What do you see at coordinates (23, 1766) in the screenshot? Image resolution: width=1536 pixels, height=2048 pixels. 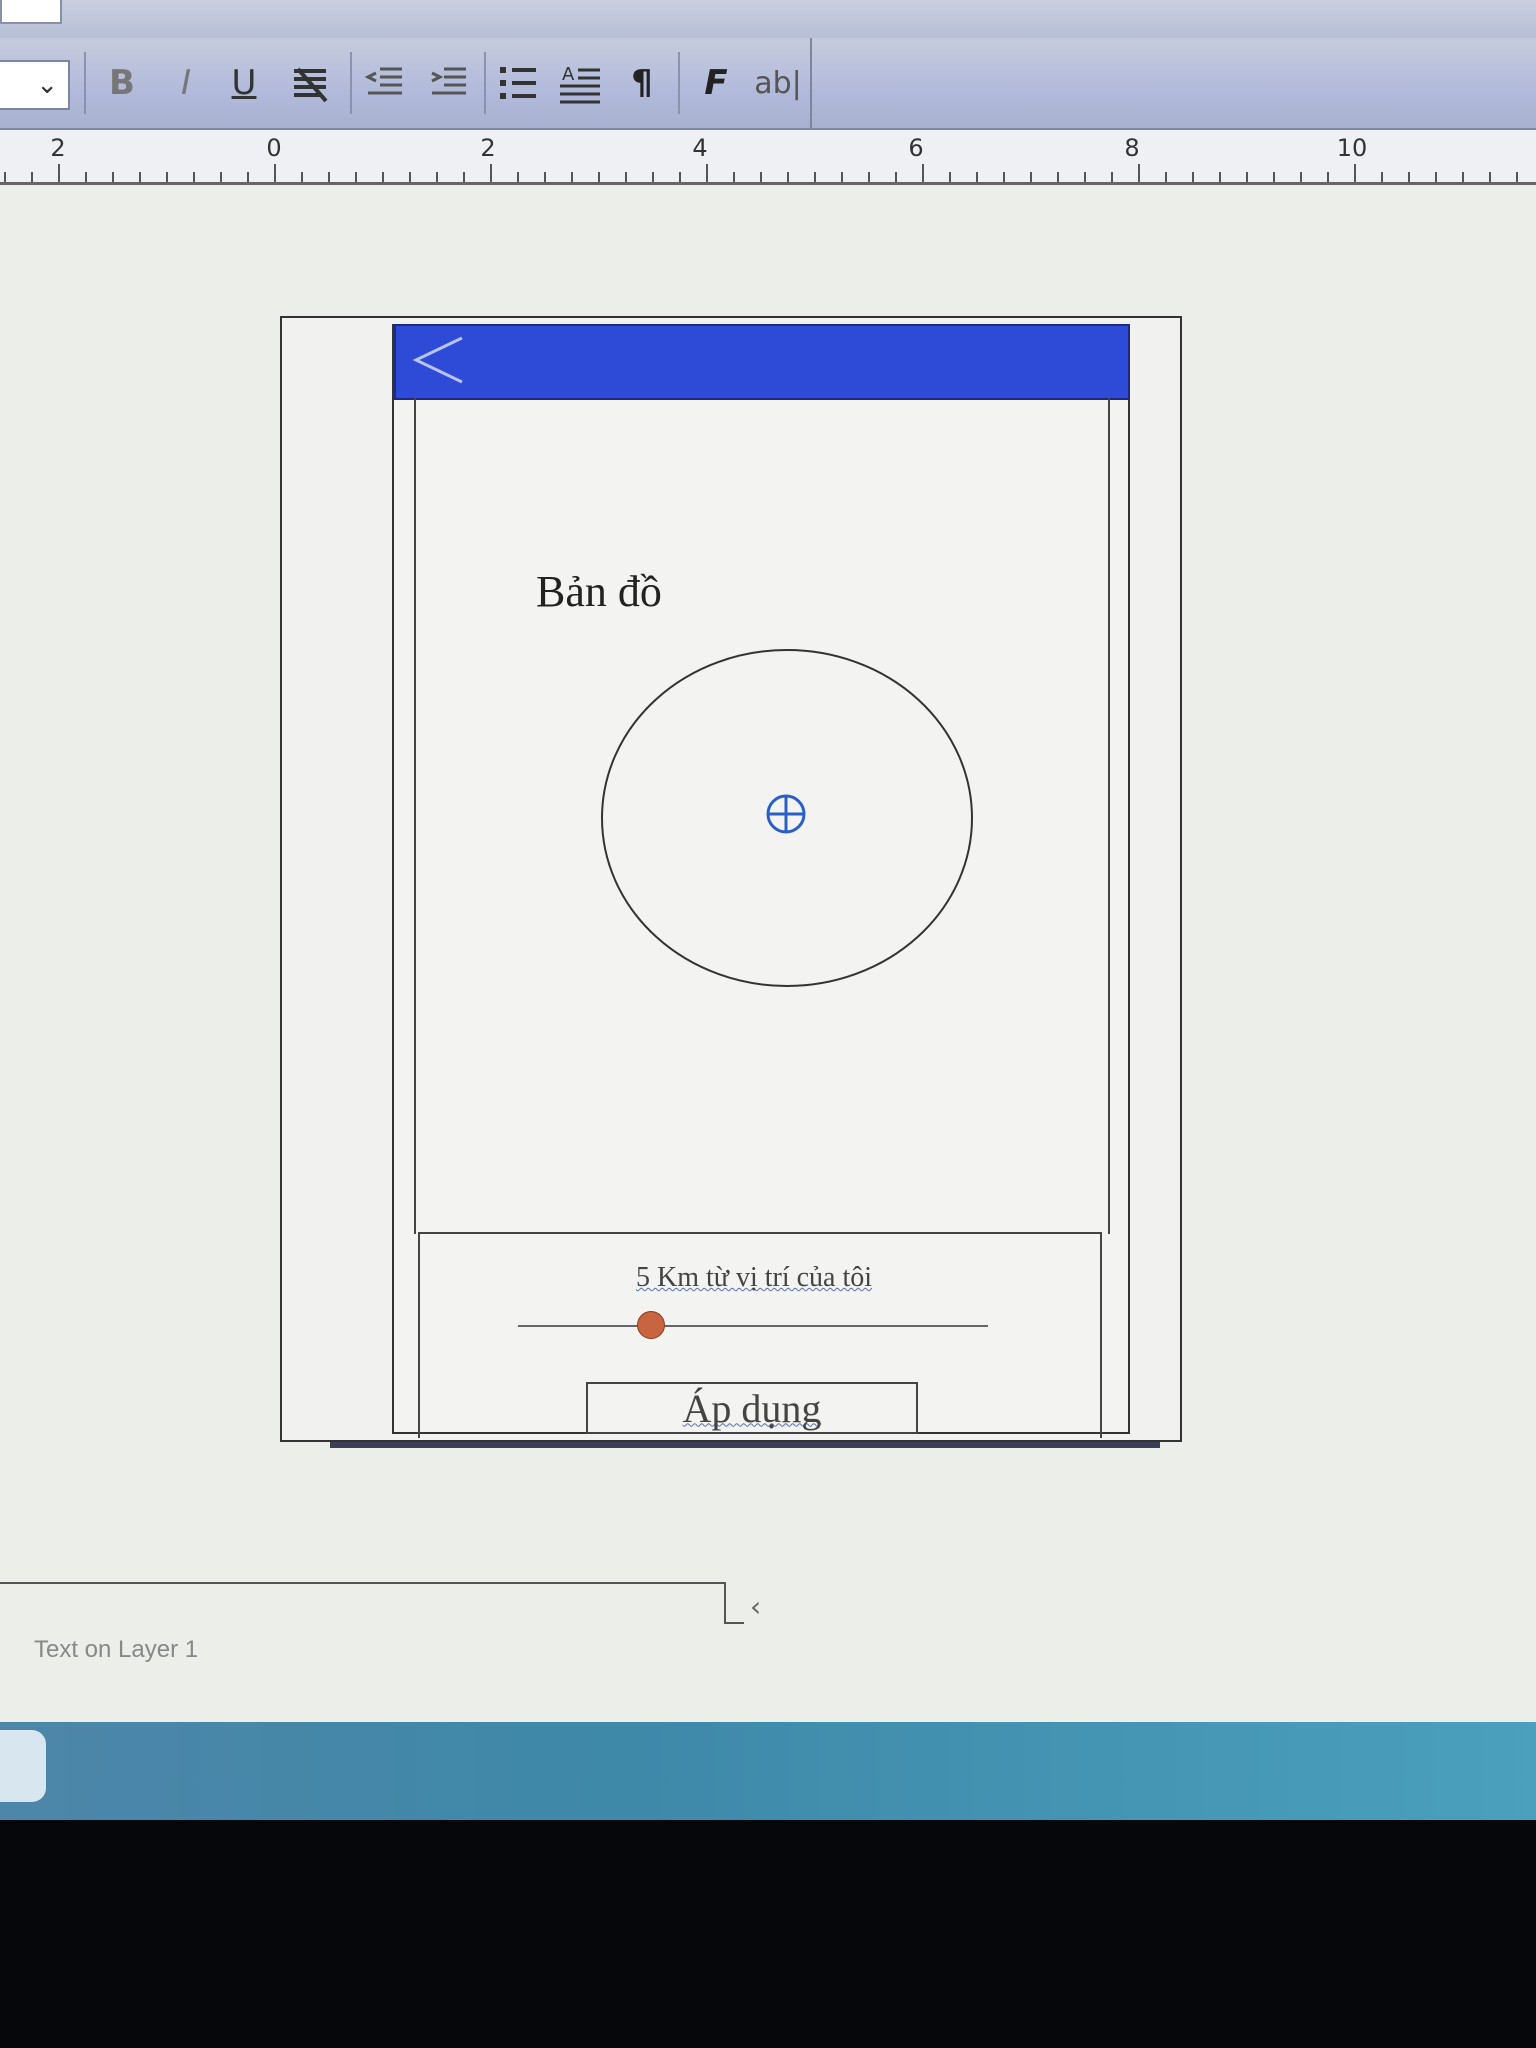 I see `start-icon` at bounding box center [23, 1766].